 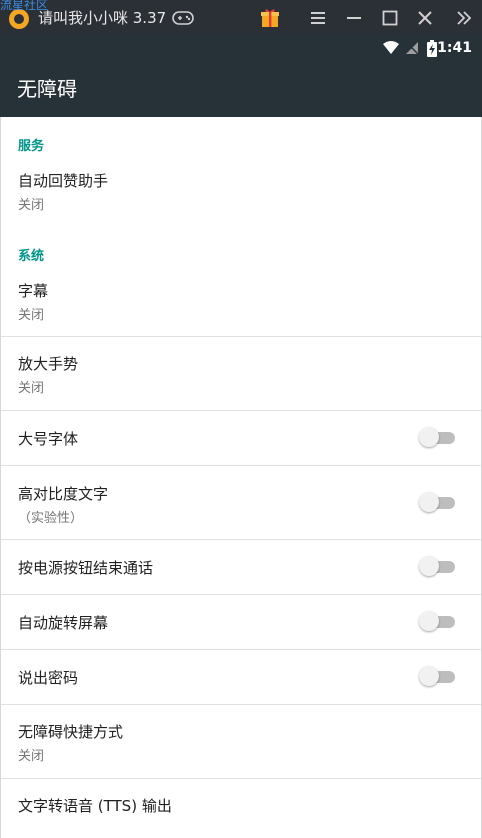 What do you see at coordinates (354, 18) in the screenshot?
I see `minimize-icon` at bounding box center [354, 18].